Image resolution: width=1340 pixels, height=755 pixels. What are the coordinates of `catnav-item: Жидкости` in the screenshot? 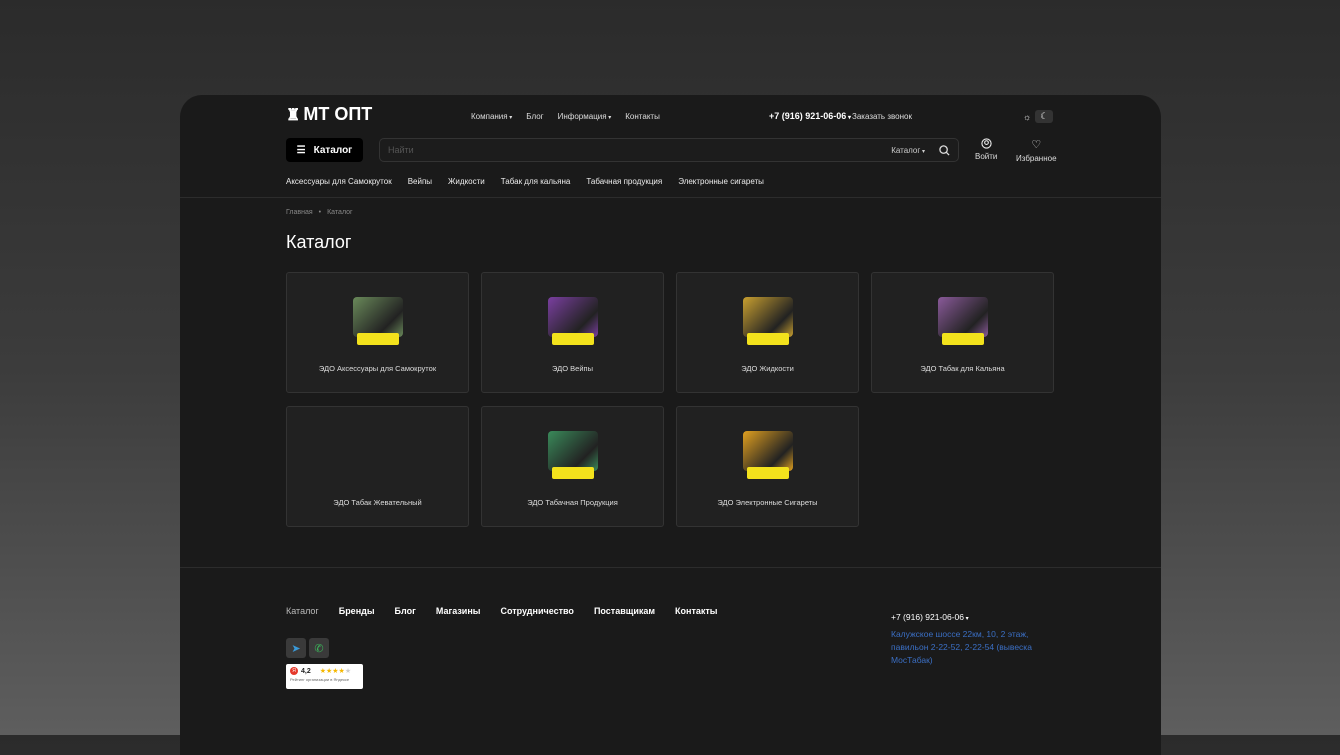 It's located at (466, 181).